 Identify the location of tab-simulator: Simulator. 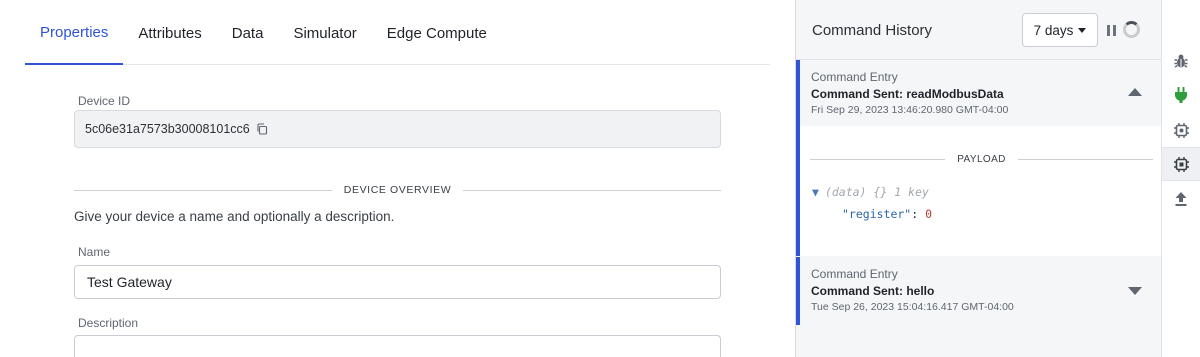
(324, 32).